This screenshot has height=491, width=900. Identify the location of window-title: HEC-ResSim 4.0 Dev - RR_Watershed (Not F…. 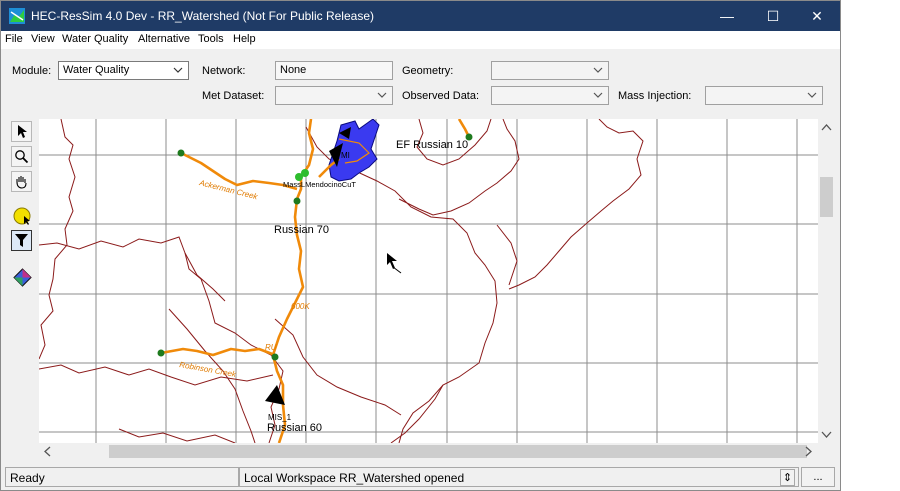
(202, 16).